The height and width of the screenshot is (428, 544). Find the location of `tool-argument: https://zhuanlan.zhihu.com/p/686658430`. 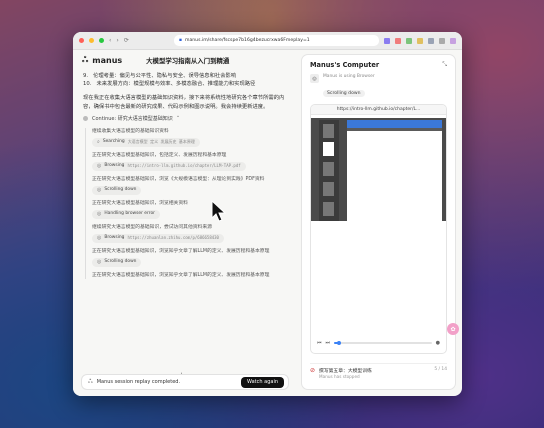

tool-argument: https://zhuanlan.zhihu.com/p/686658430 is located at coordinates (173, 238).